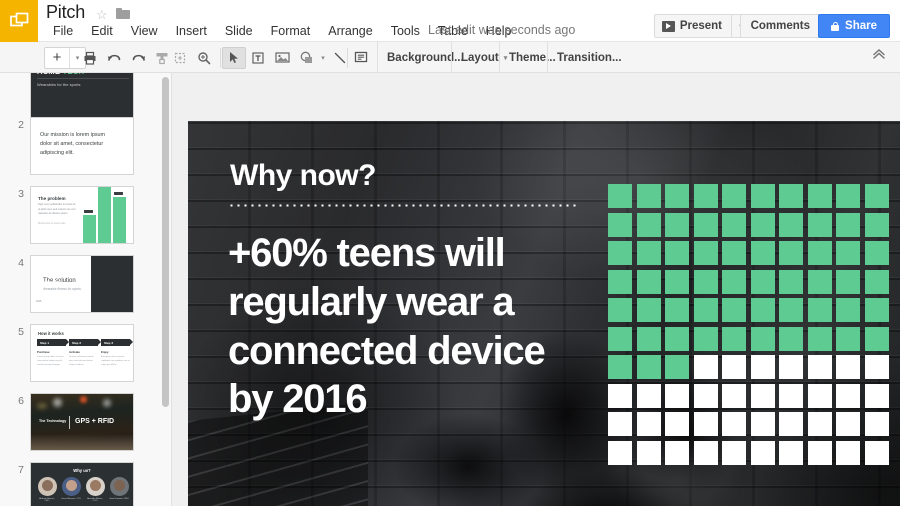 The height and width of the screenshot is (506, 900). Describe the element at coordinates (291, 31) in the screenshot. I see `menu-format: Format` at that location.